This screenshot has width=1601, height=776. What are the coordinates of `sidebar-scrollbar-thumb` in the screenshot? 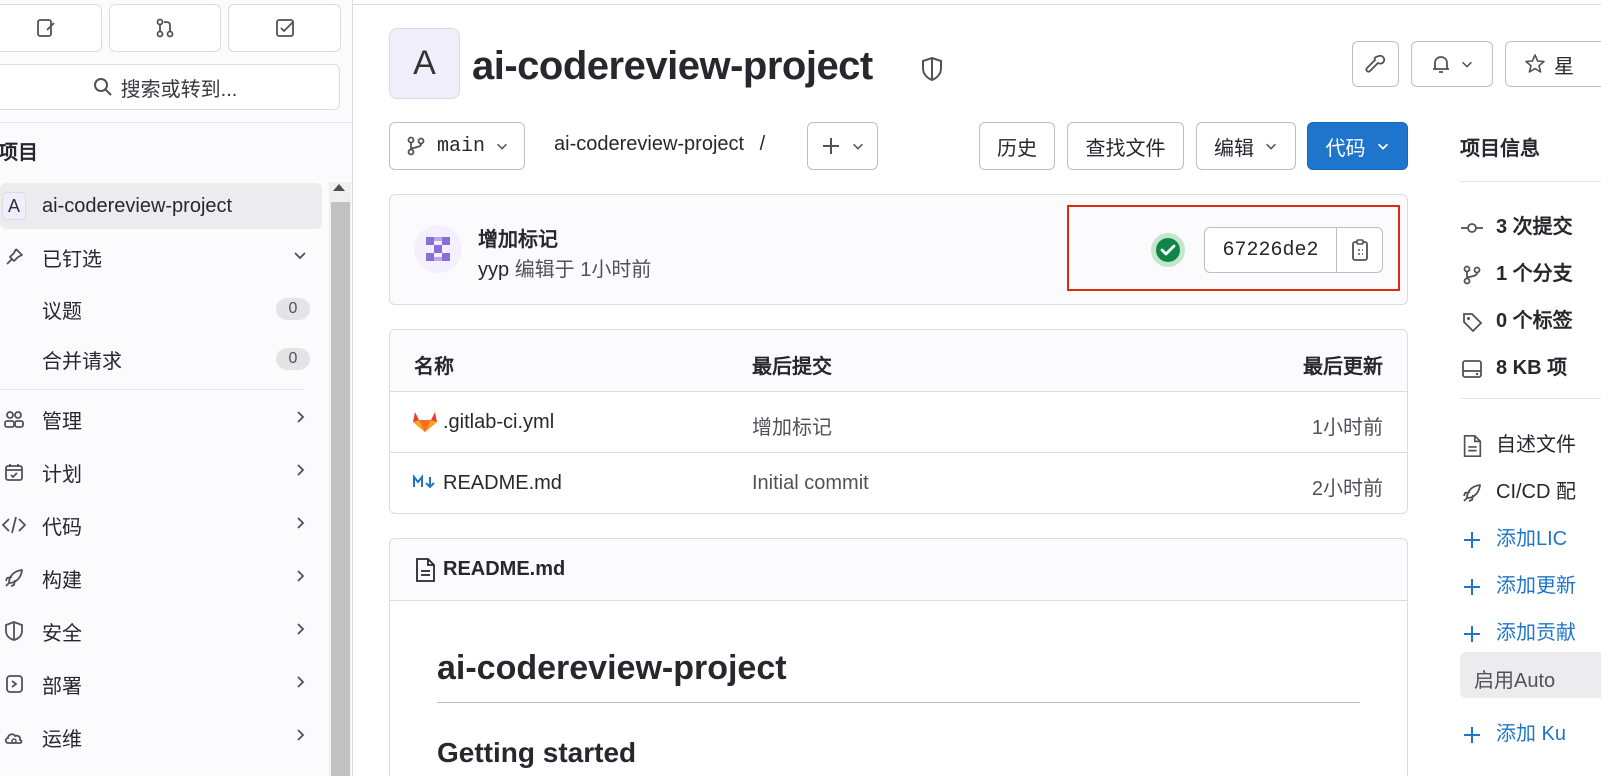 It's located at (340, 489).